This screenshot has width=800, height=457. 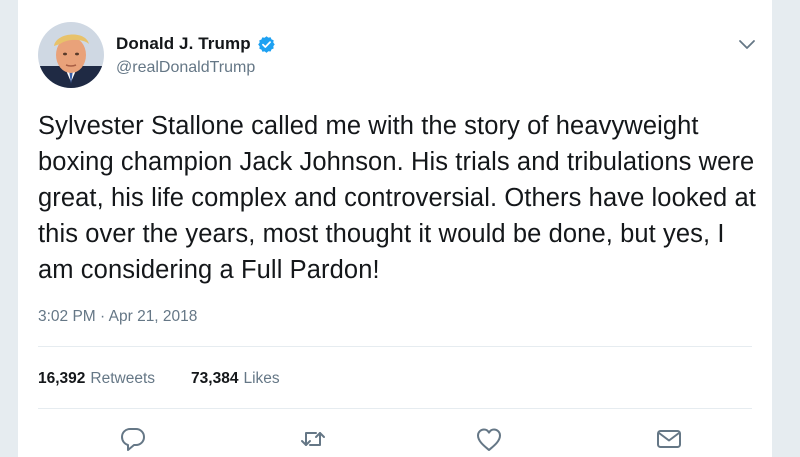 I want to click on divider-top, so click(x=395, y=346).